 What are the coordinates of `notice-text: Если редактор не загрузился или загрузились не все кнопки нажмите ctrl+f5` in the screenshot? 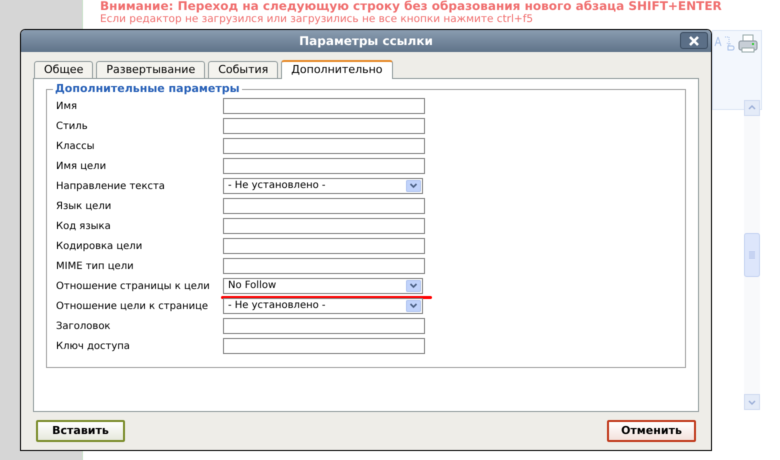 It's located at (317, 19).